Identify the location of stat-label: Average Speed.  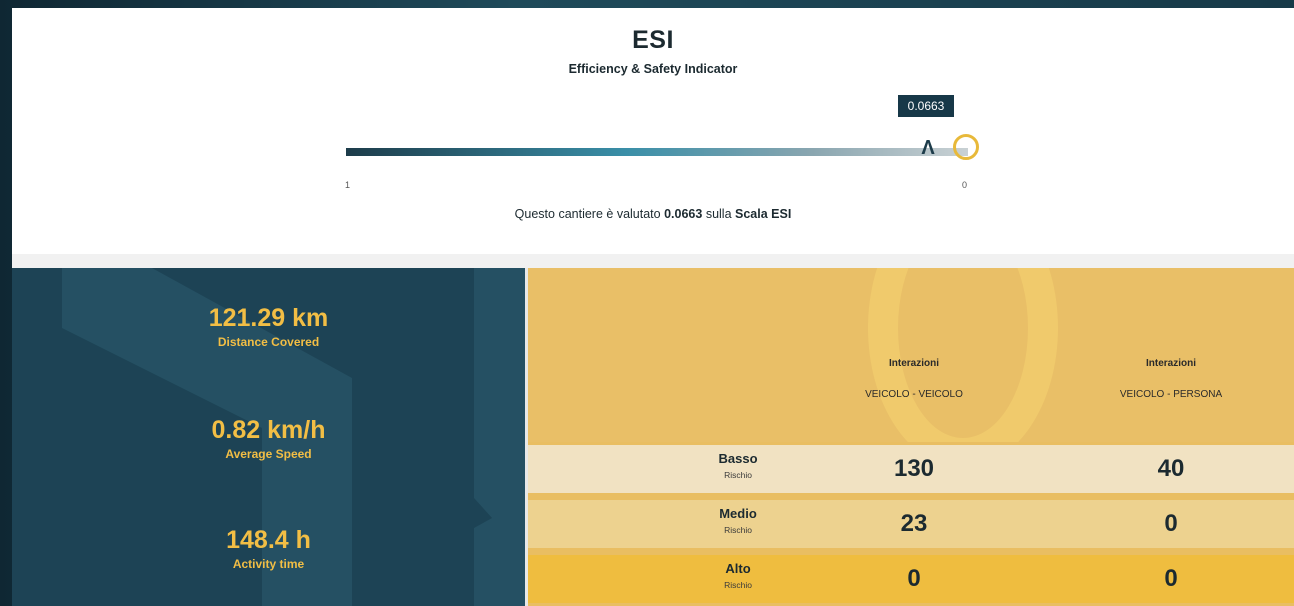
(268, 454).